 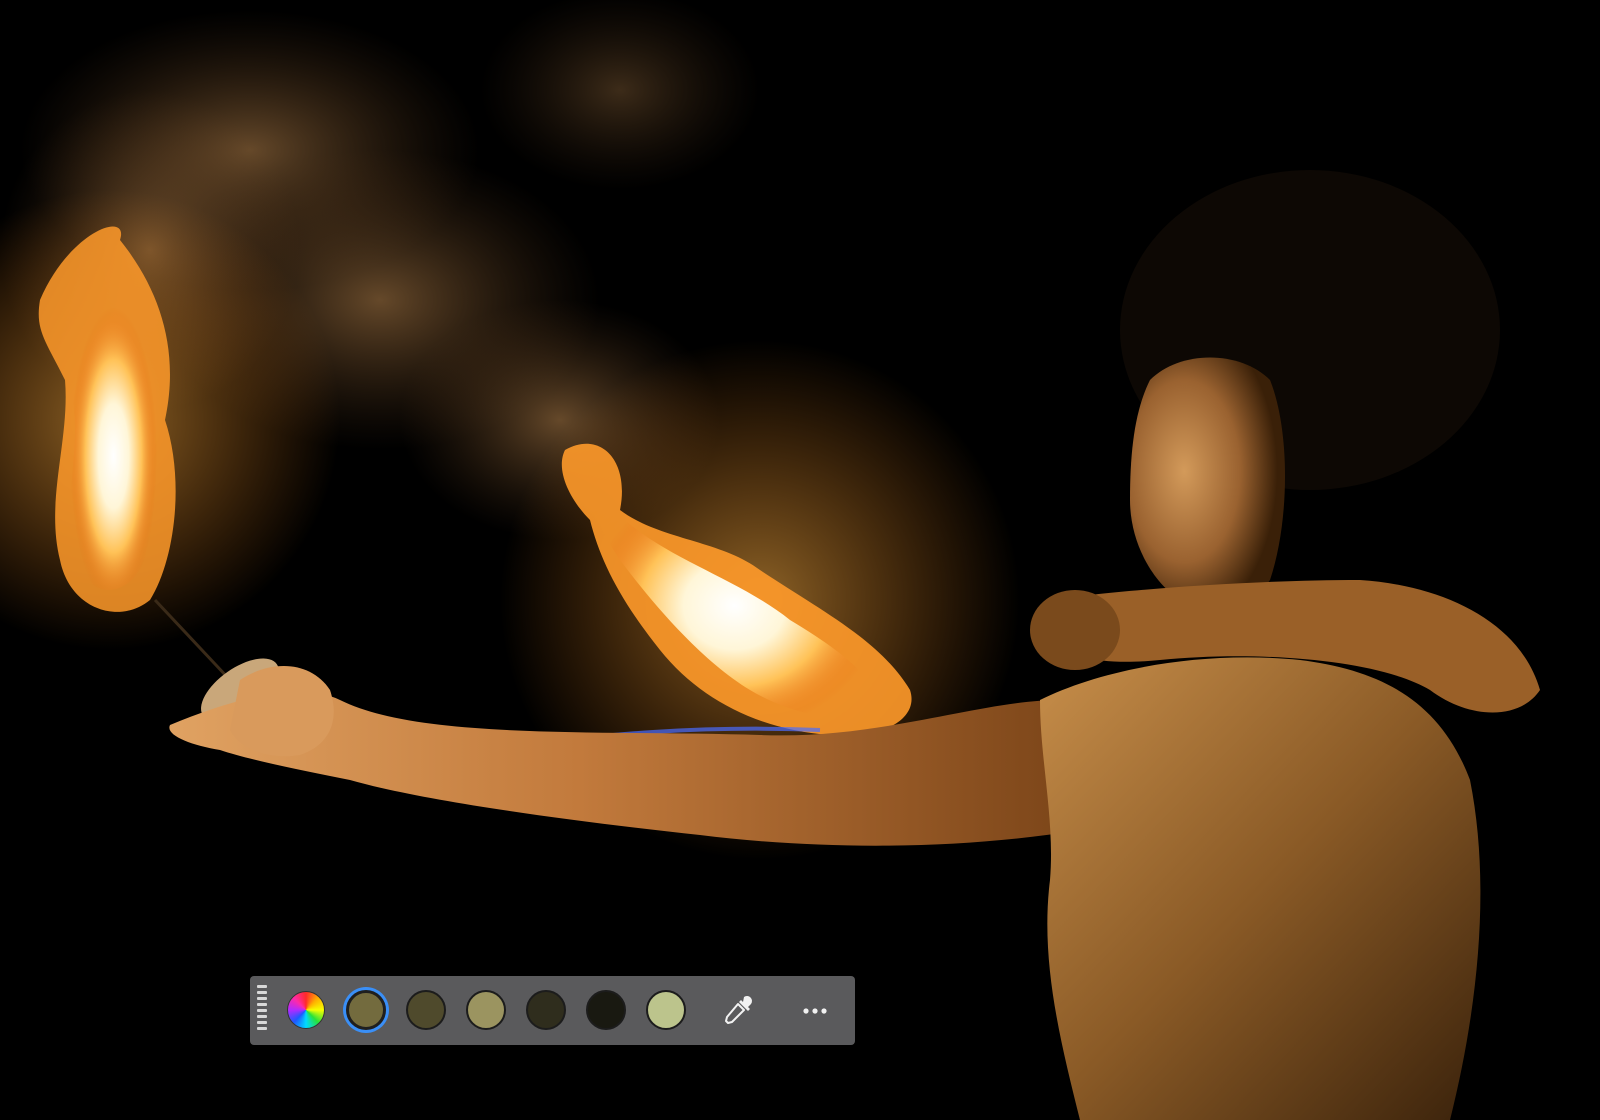 What do you see at coordinates (262, 1011) in the screenshot?
I see `drag-handle-icon` at bounding box center [262, 1011].